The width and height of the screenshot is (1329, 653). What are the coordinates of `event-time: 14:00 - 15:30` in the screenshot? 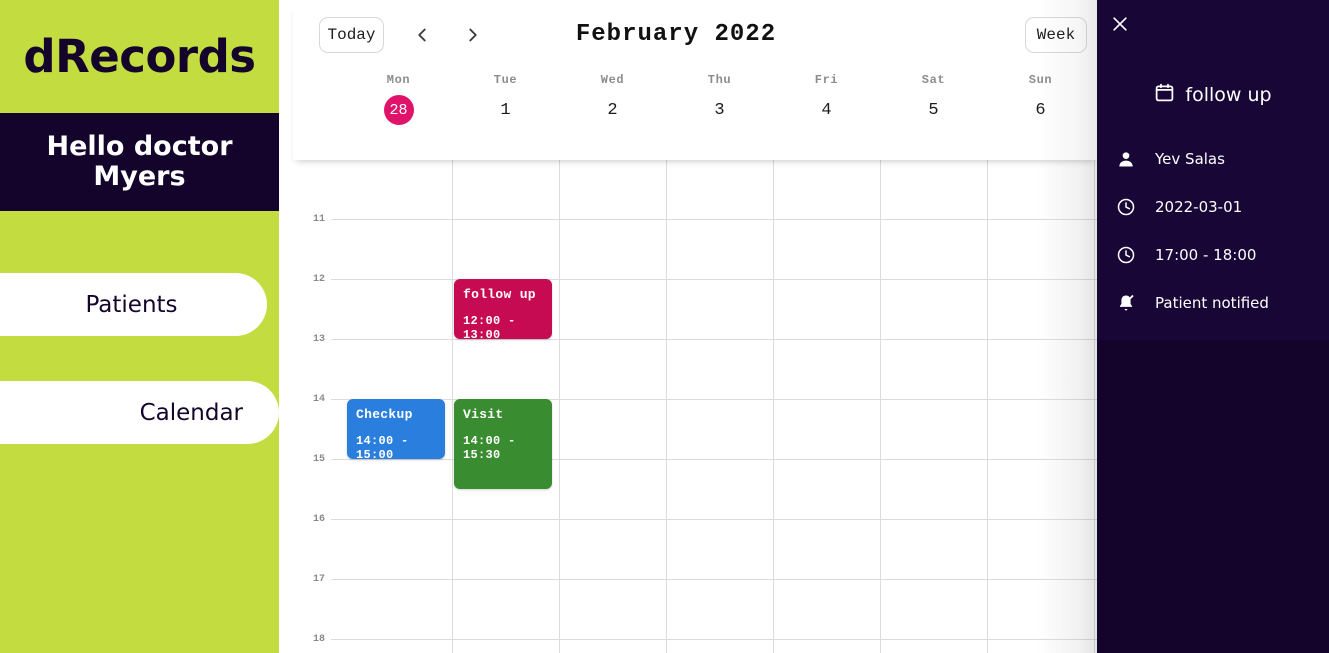 It's located at (489, 448).